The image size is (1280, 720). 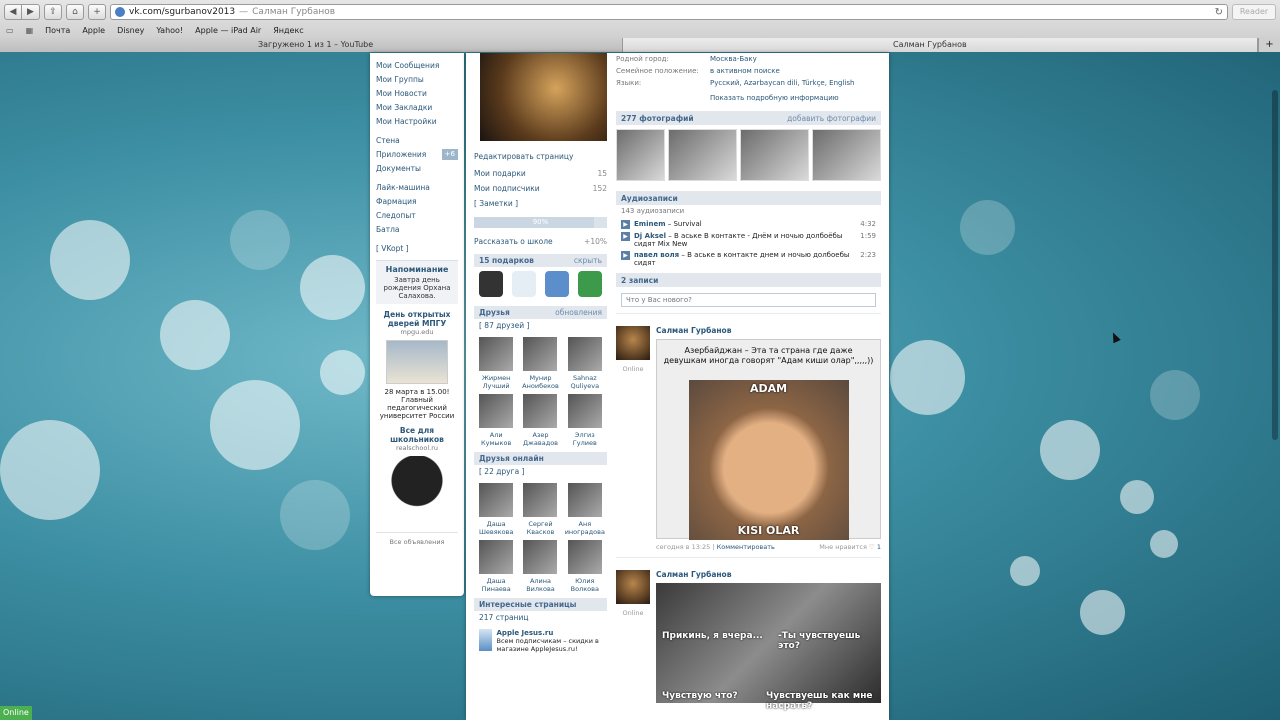 What do you see at coordinates (417, 94) in the screenshot?
I see `menu-news: Мои Новости` at bounding box center [417, 94].